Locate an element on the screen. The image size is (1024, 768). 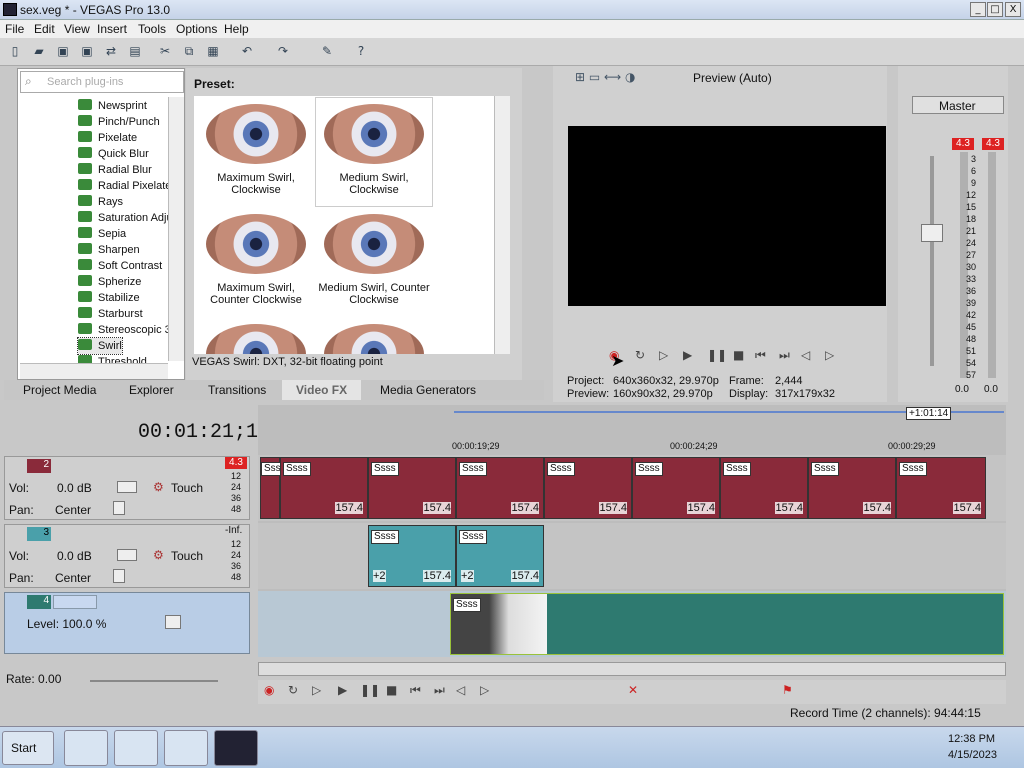
plugin-list-hscrollbar is located at coordinates (94, 371).